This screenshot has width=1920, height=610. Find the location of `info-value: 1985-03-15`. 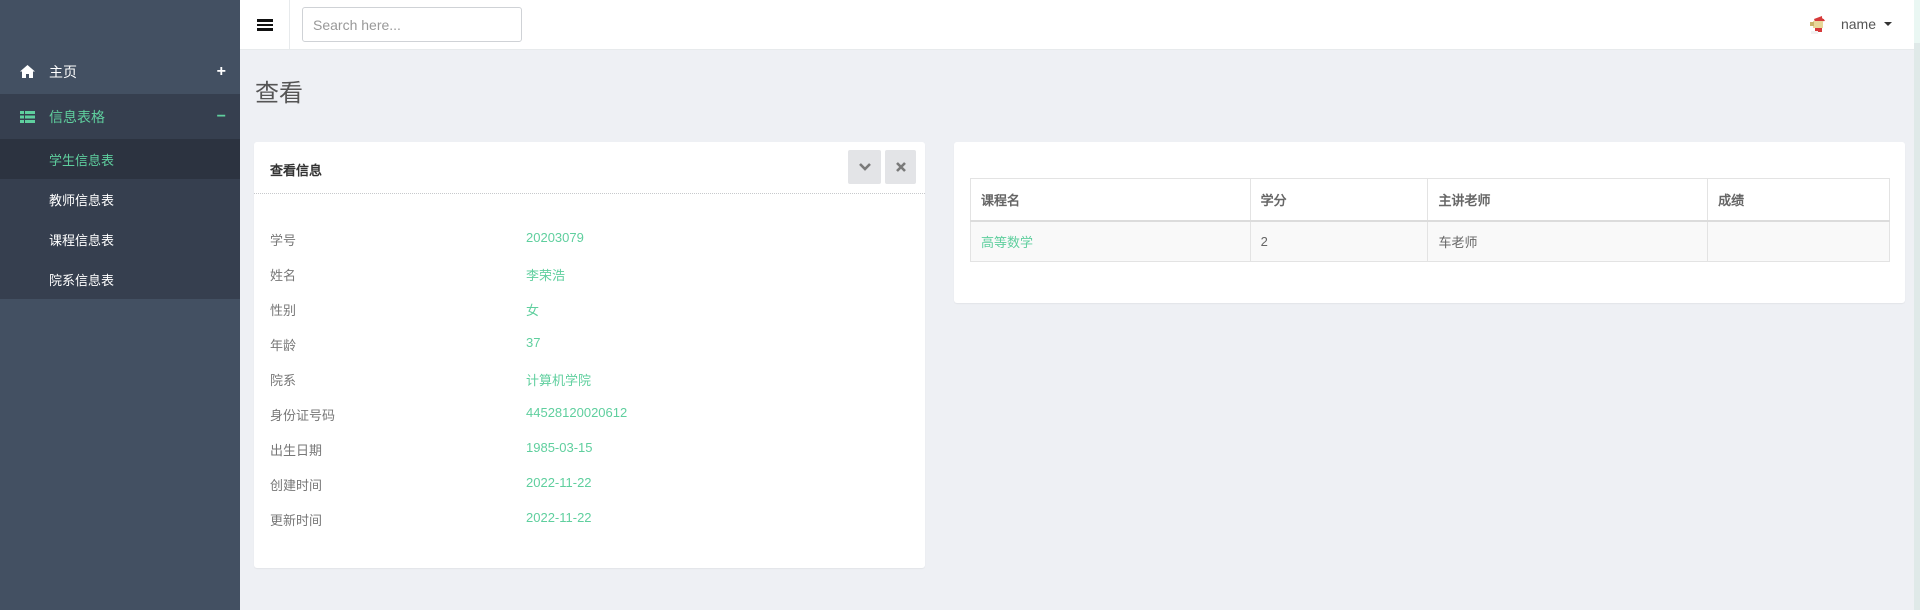

info-value: 1985-03-15 is located at coordinates (559, 447).